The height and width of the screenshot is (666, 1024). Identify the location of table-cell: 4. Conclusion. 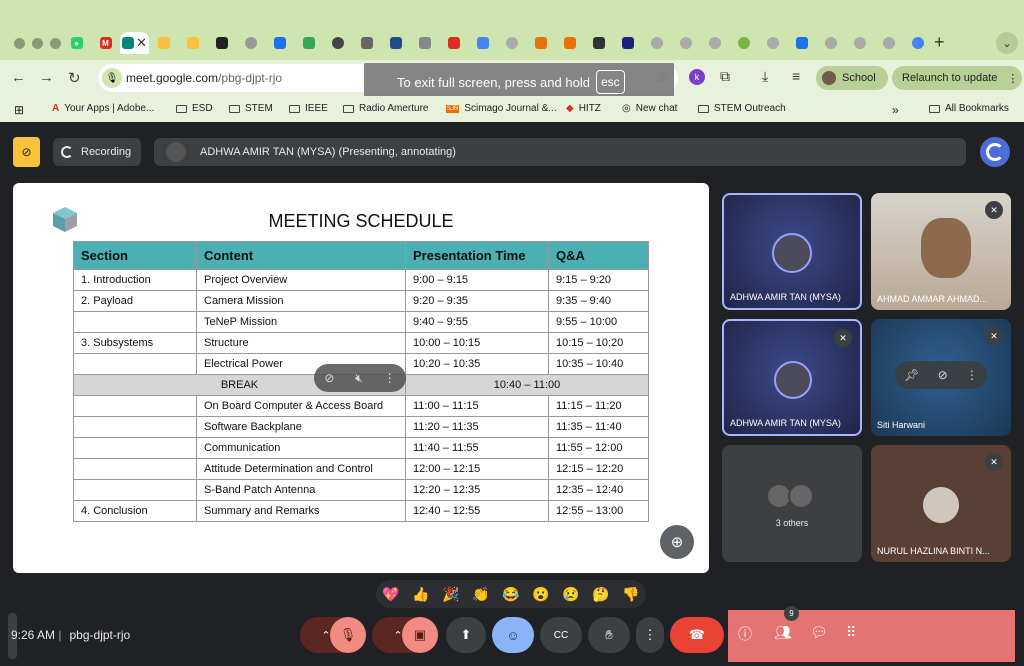
(135, 511).